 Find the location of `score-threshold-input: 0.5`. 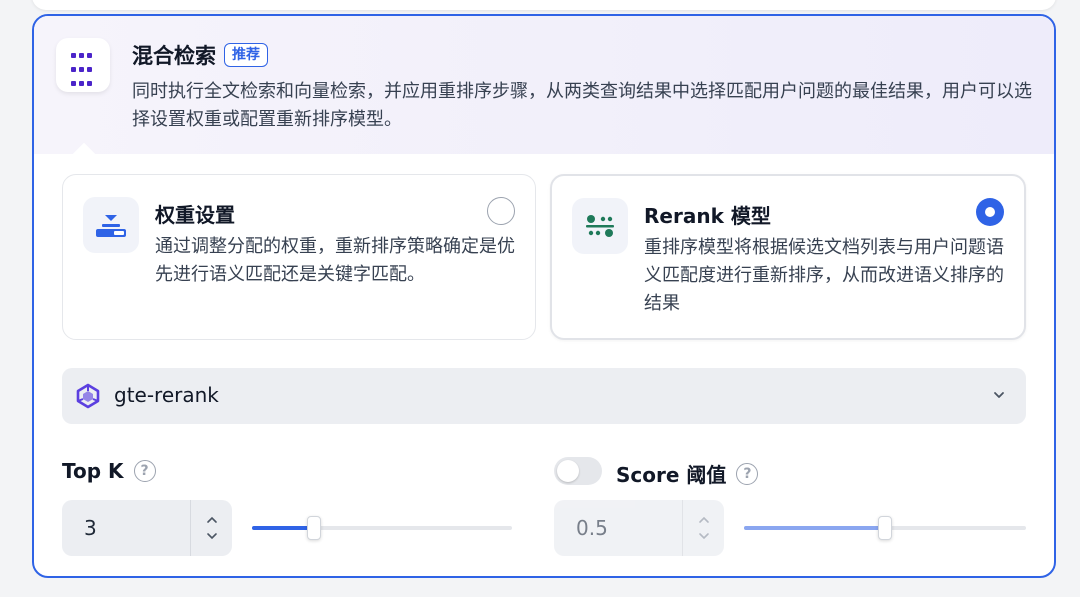

score-threshold-input: 0.5 is located at coordinates (639, 528).